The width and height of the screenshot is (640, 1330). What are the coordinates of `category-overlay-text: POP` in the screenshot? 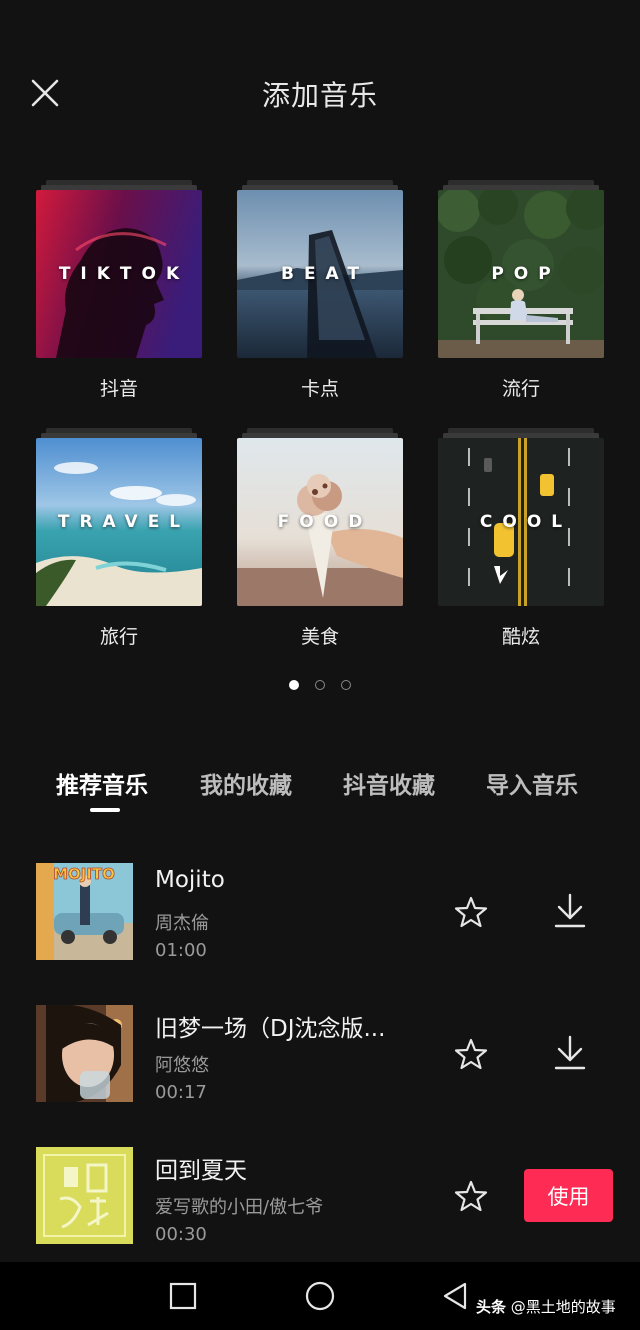 It's located at (526, 274).